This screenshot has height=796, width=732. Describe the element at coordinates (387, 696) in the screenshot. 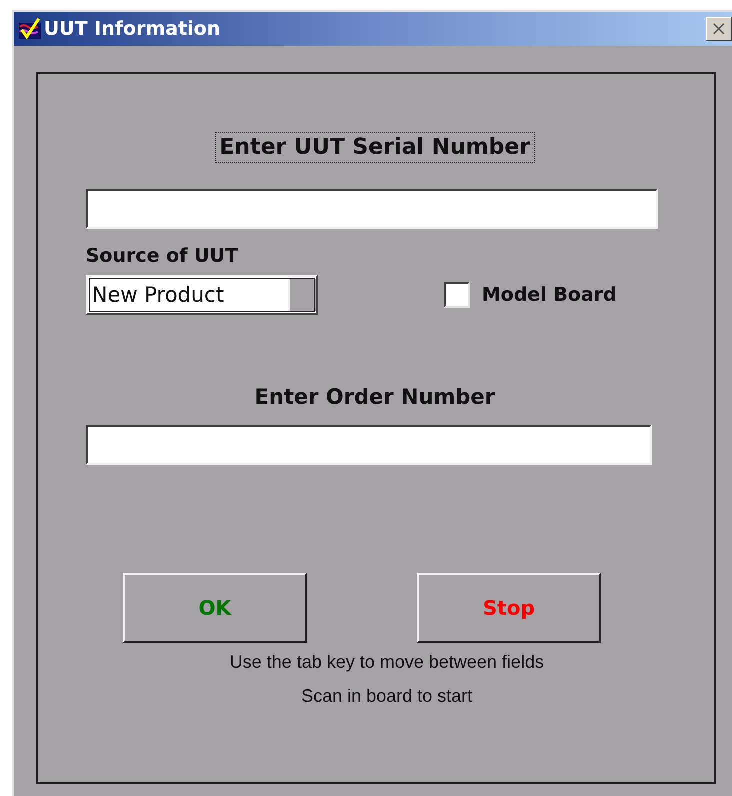

I see `hint-text: Scan in board to start` at that location.